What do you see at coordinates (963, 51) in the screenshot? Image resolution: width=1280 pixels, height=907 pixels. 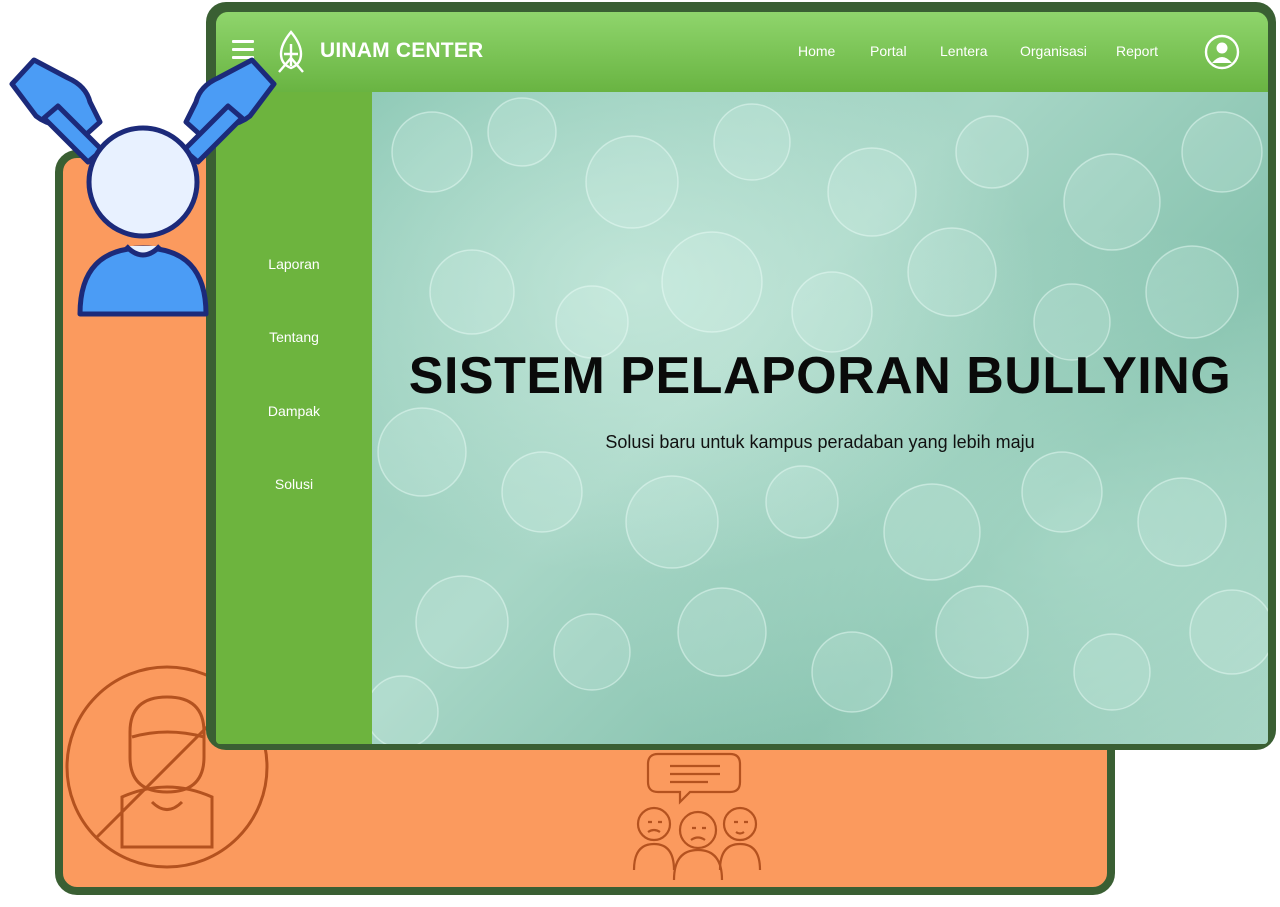 I see `nav-lentera-link: Lentera` at bounding box center [963, 51].